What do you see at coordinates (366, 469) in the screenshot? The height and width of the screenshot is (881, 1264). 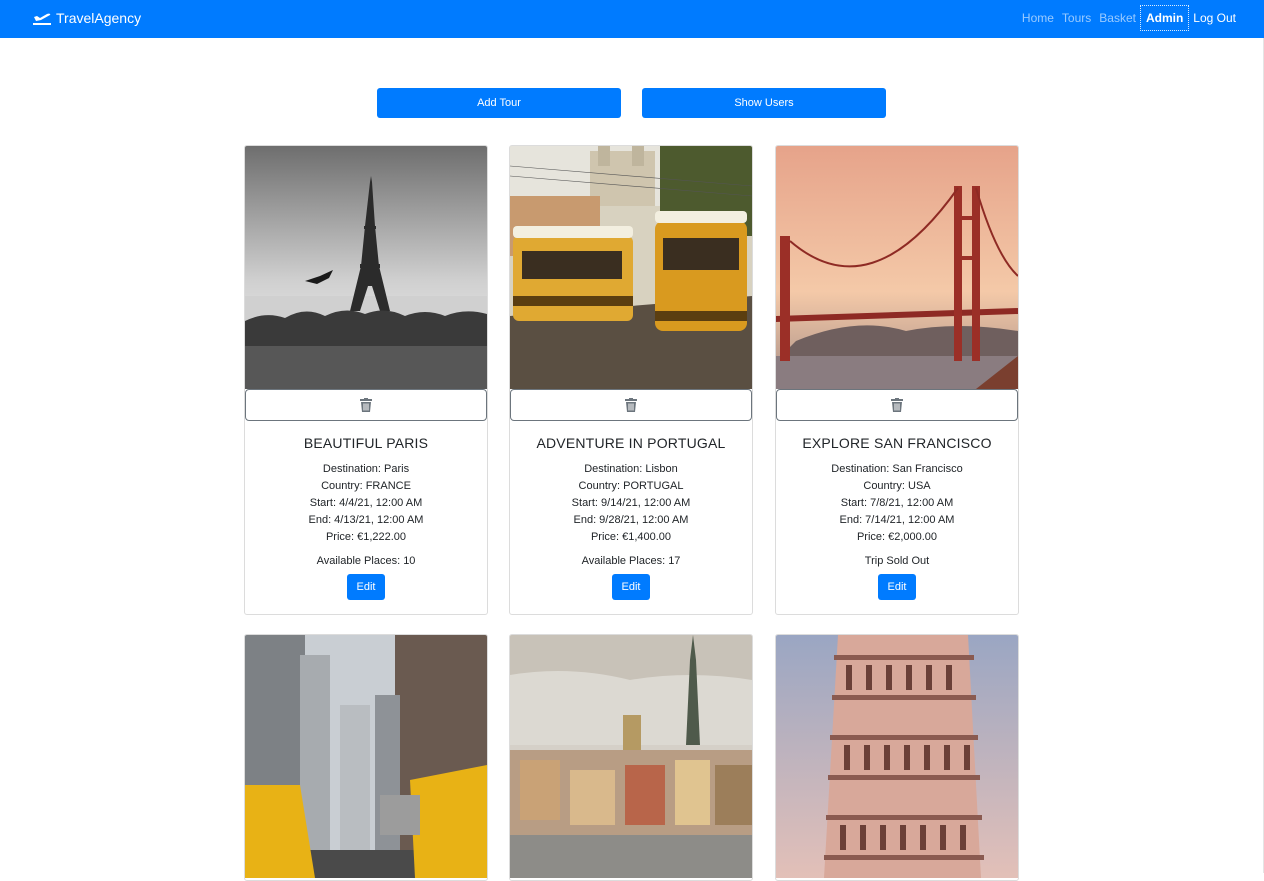 I see `tour-destination: Destination: Paris` at bounding box center [366, 469].